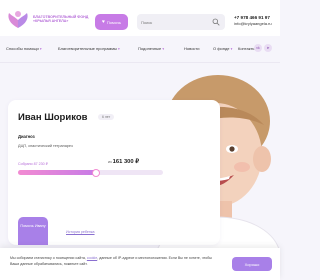 This screenshot has width=320, height=280. I want to click on diagnosis-title: Диагноз, so click(26, 136).